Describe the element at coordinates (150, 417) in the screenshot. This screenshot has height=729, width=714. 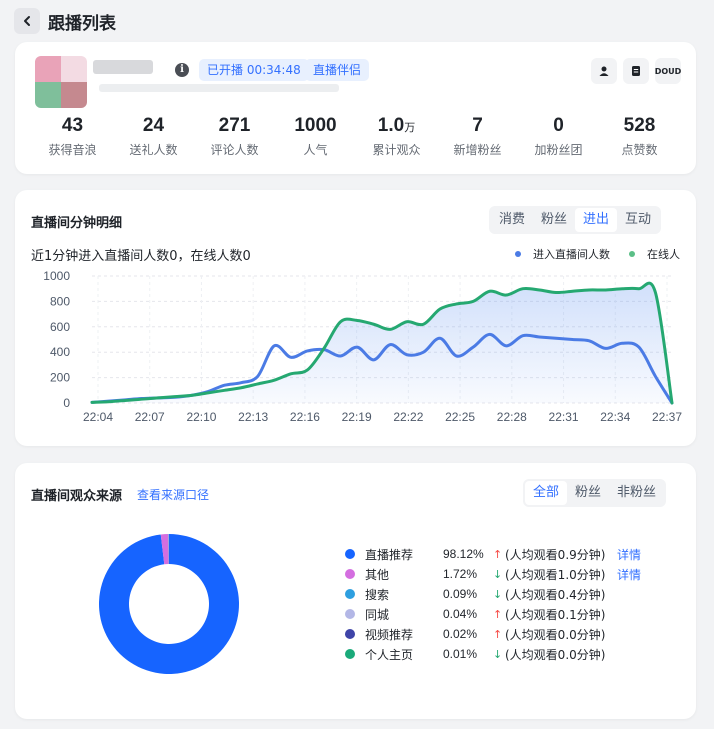
I see `x-tick-label: 22:07` at that location.